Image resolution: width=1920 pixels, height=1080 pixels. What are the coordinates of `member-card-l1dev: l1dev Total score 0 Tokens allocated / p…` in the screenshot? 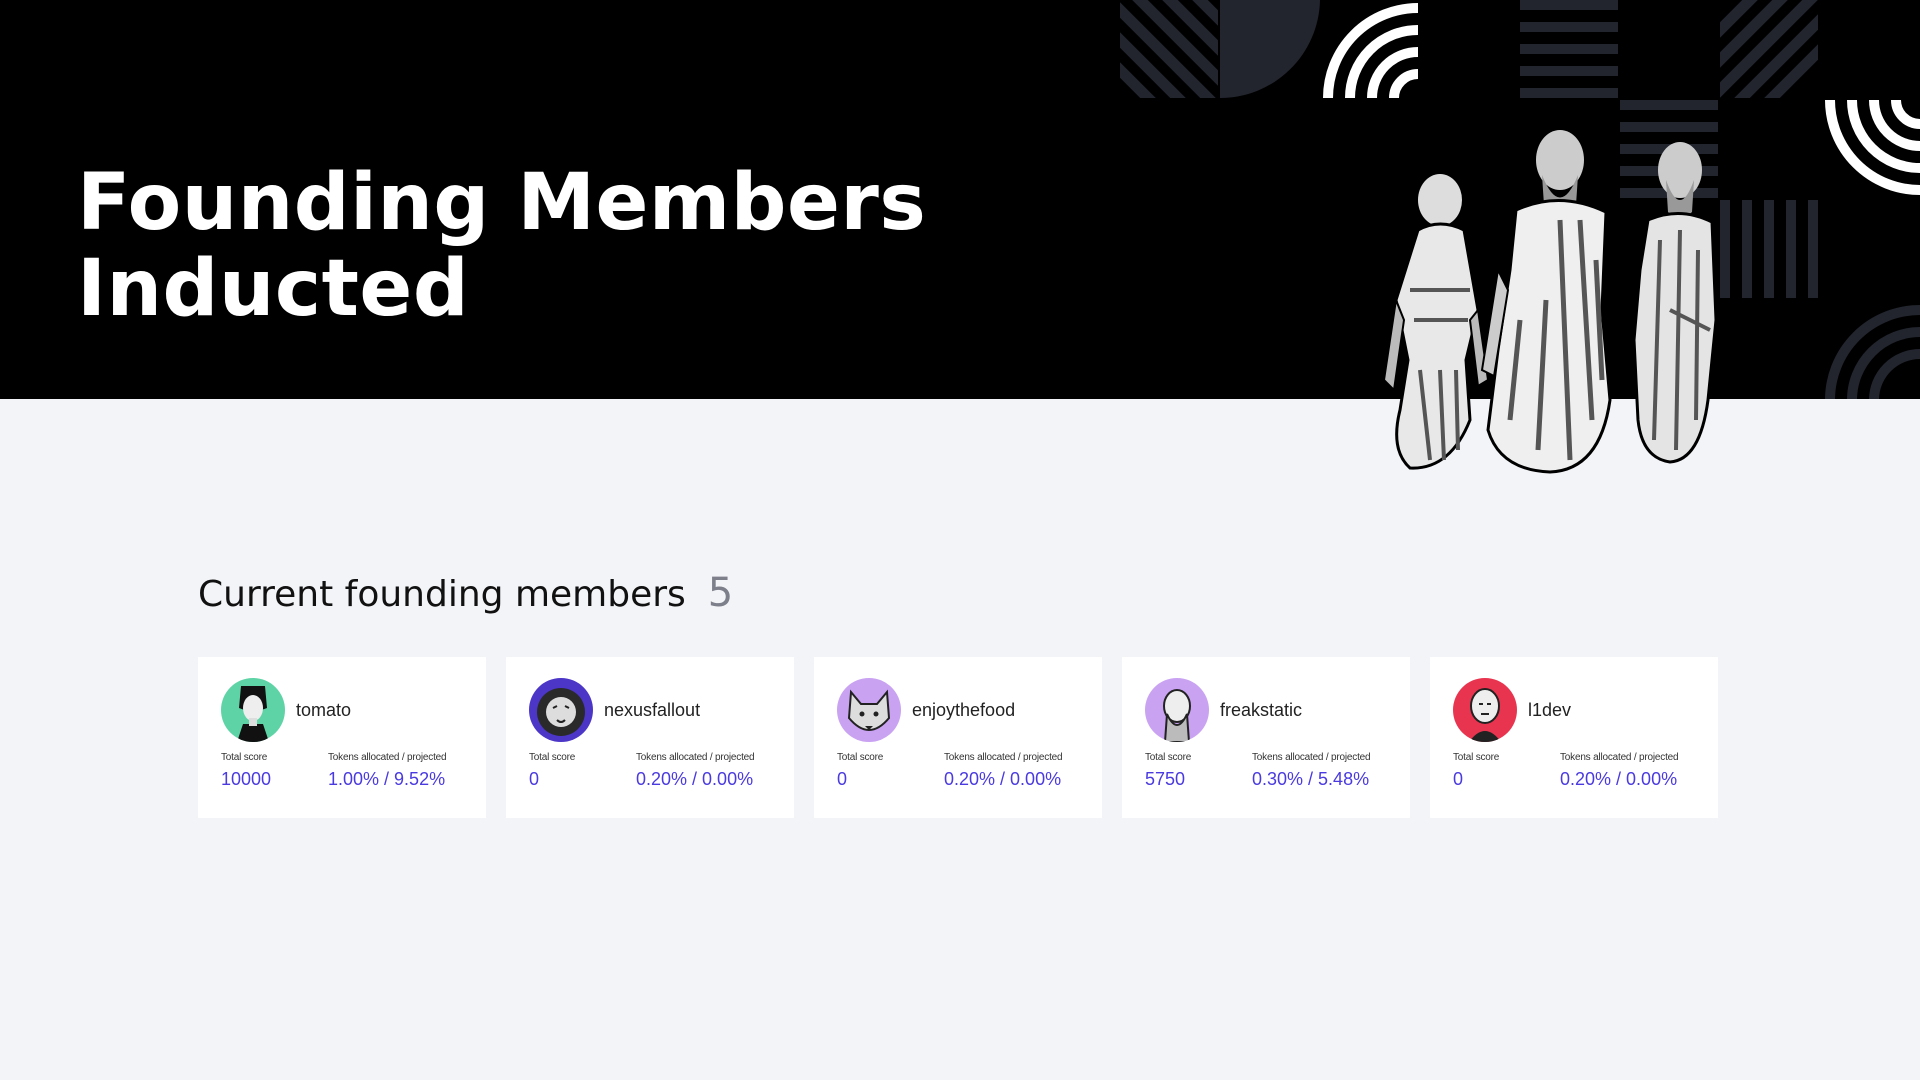 It's located at (1574, 737).